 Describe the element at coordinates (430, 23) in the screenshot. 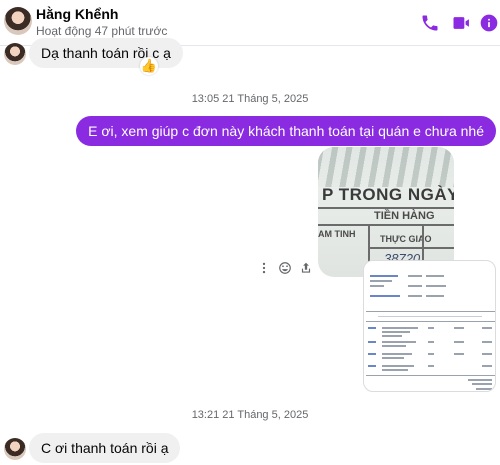

I see `phone-icon` at that location.